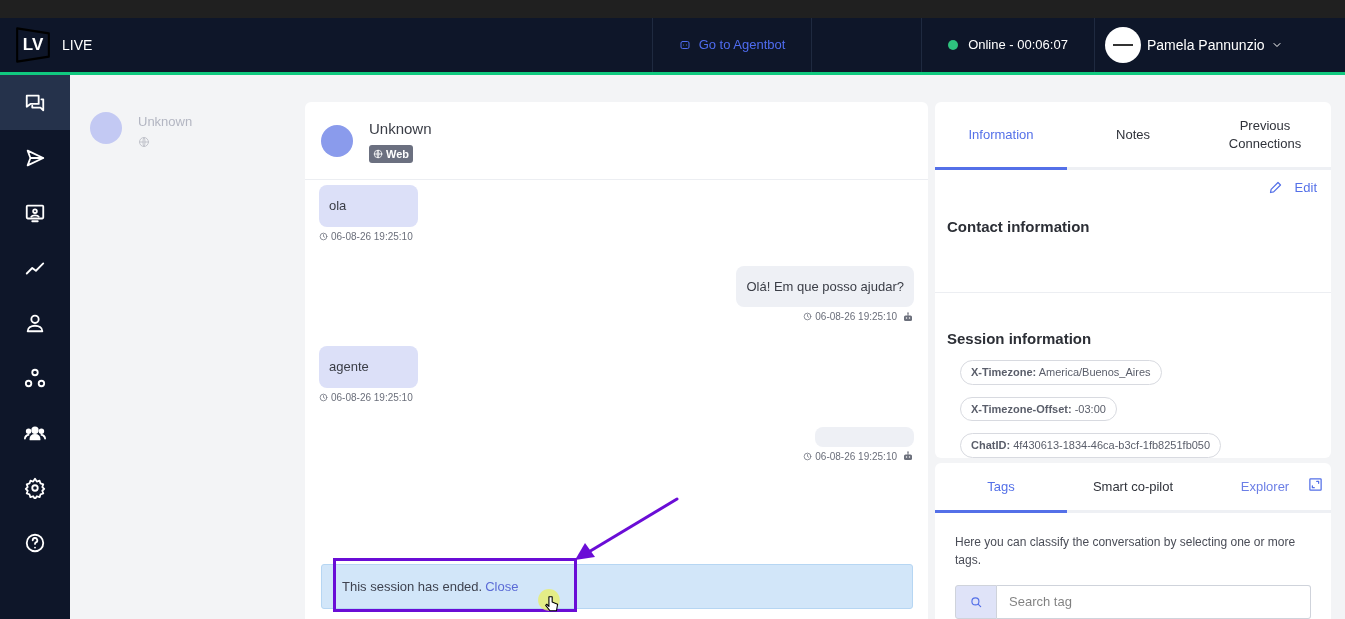 Image resolution: width=1345 pixels, height=619 pixels. What do you see at coordinates (35, 487) in the screenshot?
I see `settings-icon` at bounding box center [35, 487].